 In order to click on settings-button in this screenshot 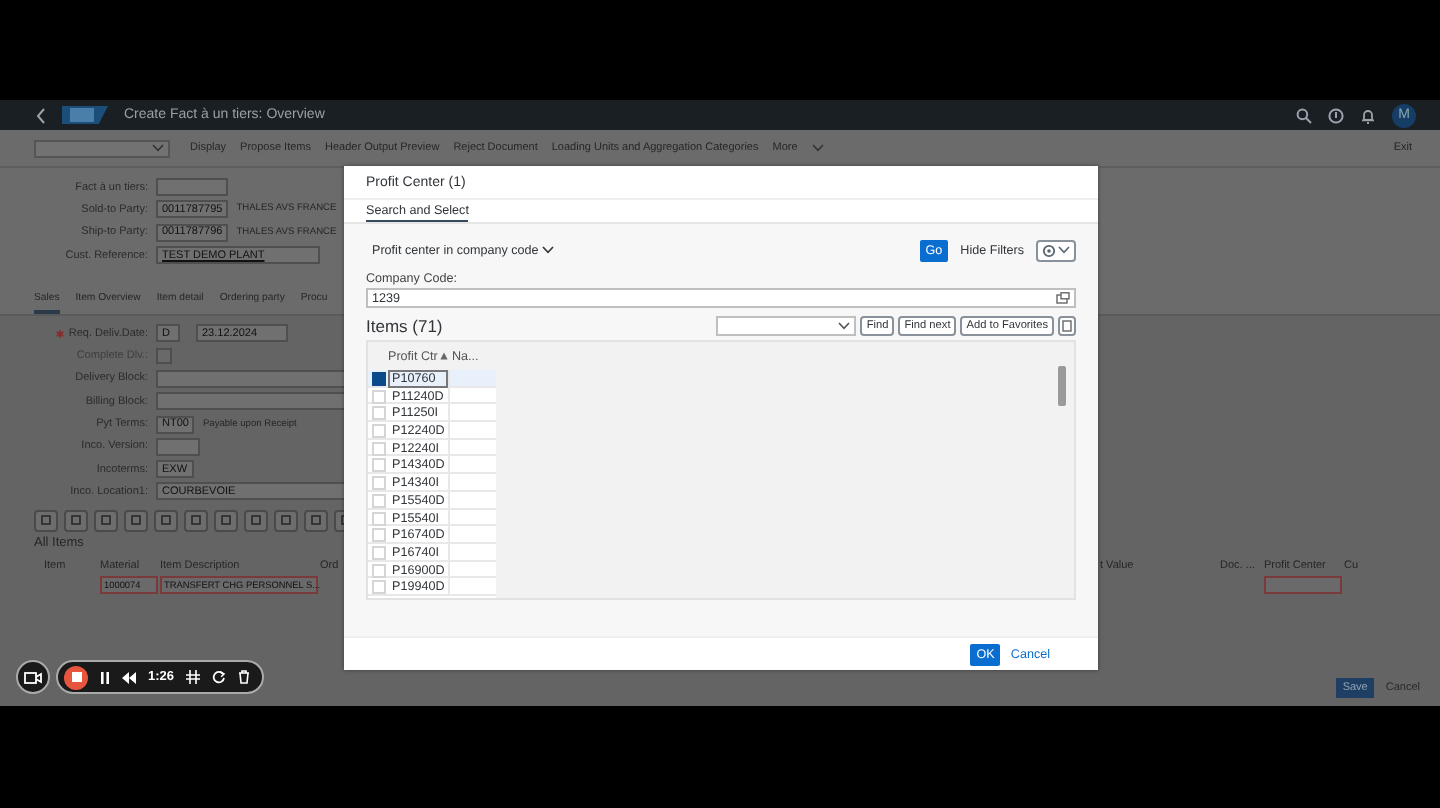, I will do `click(1056, 250)`.